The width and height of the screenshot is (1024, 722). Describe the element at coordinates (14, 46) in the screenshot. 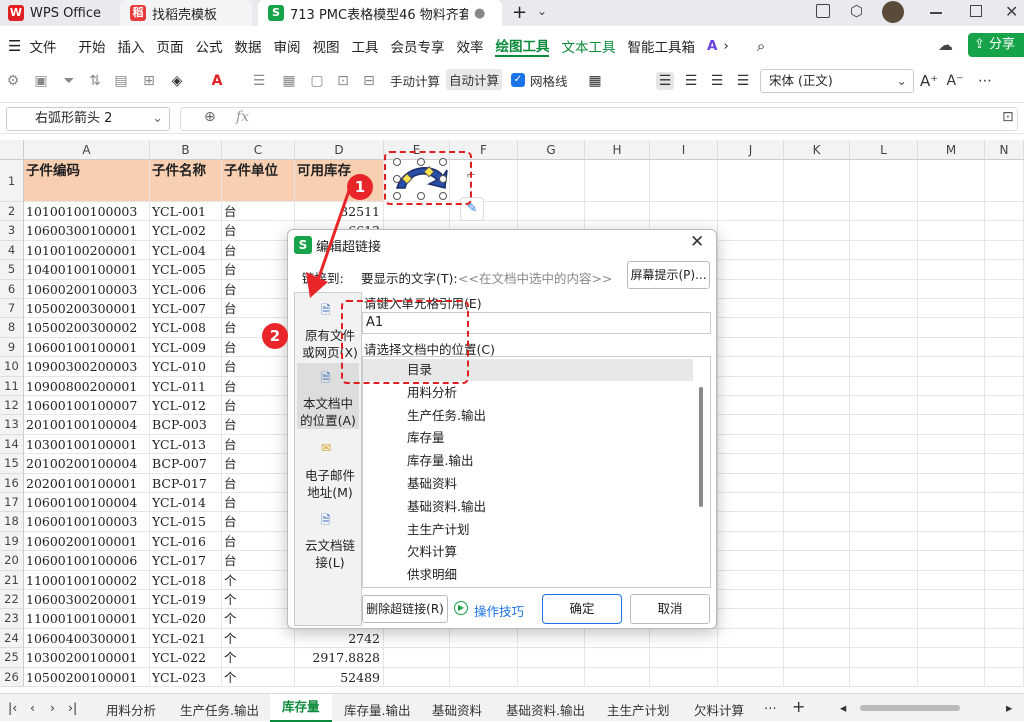

I see `hamburger-icon: ☰` at that location.